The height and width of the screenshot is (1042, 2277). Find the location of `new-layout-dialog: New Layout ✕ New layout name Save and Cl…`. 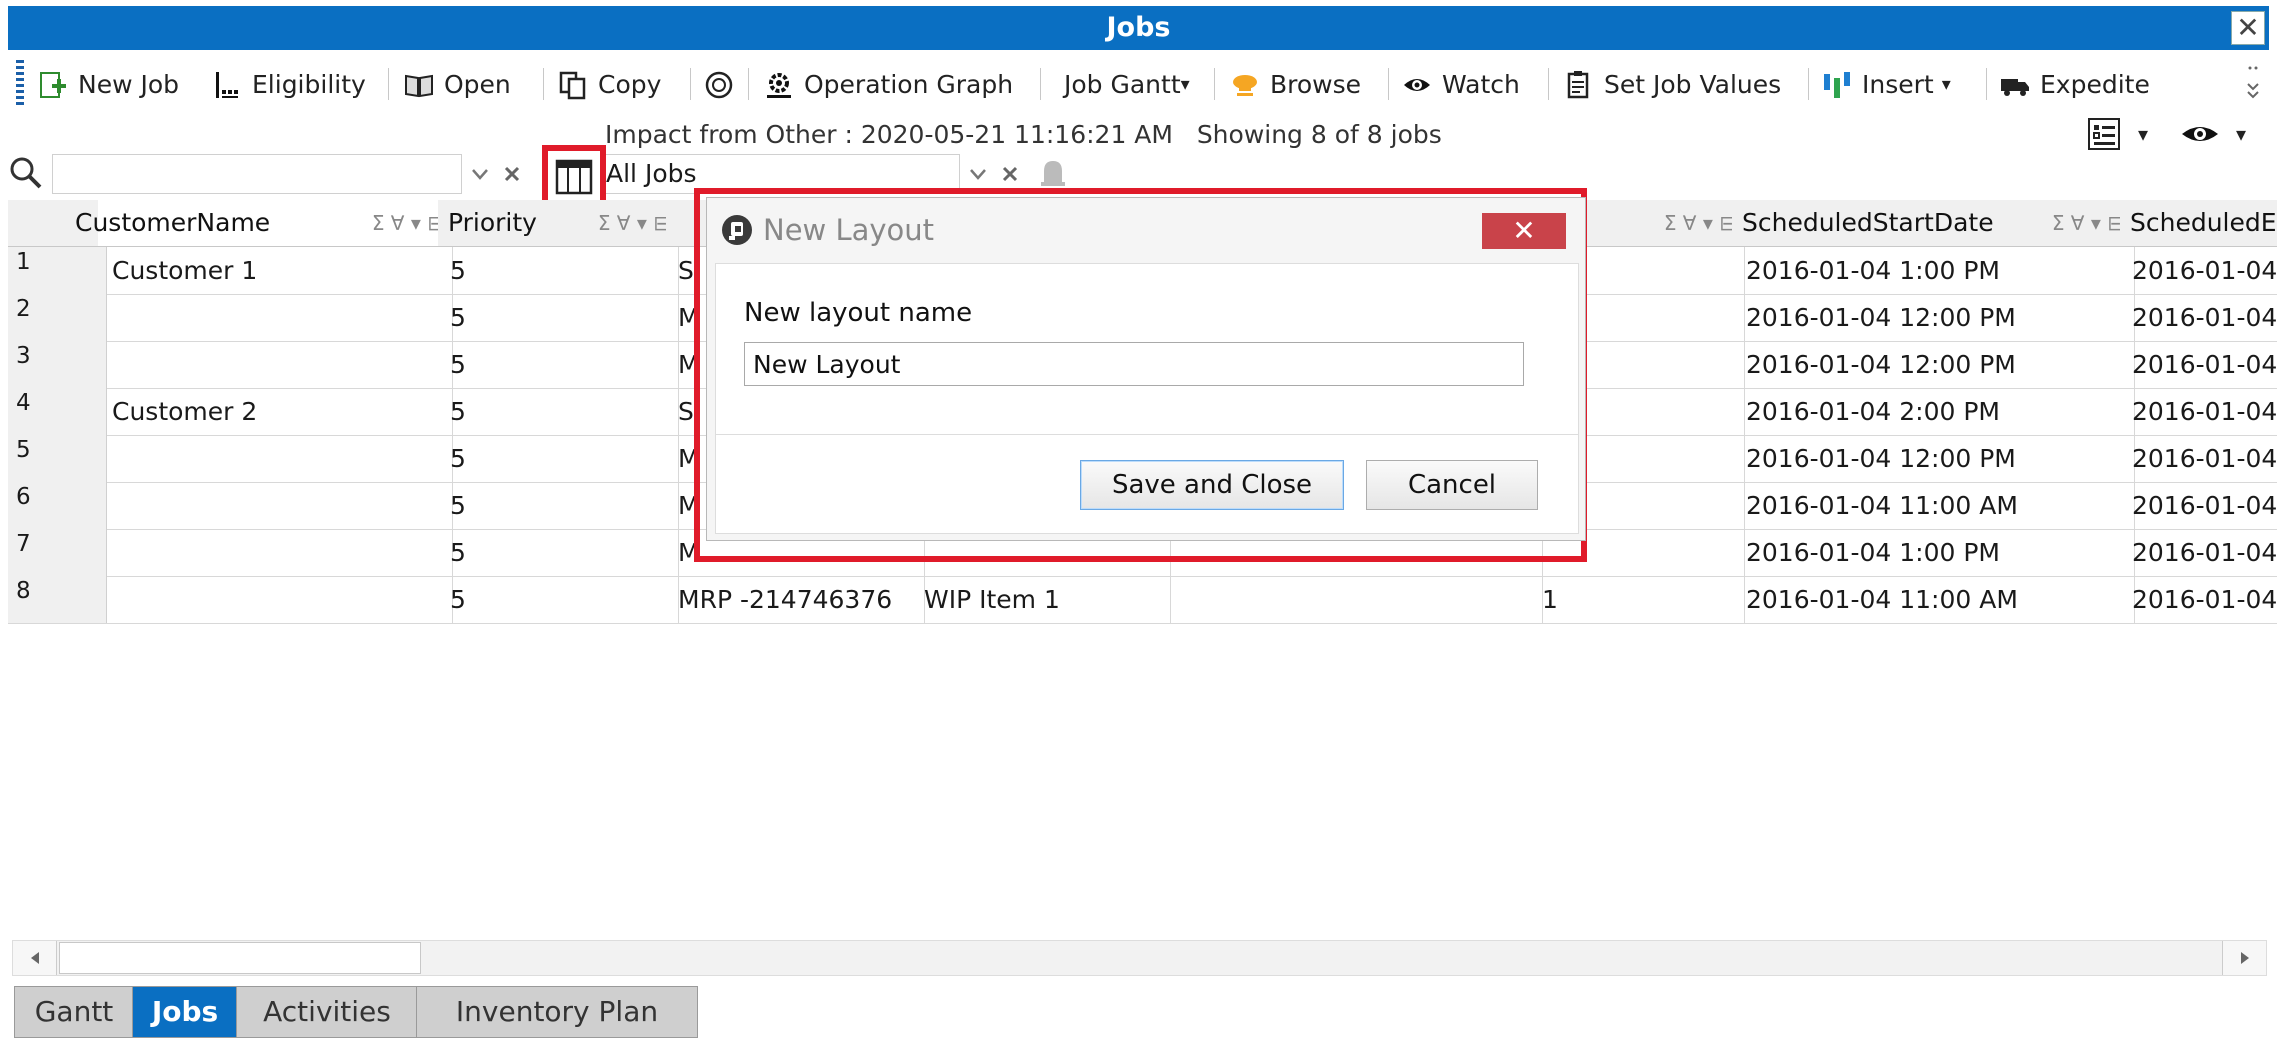

new-layout-dialog: New Layout ✕ New layout name Save and Cl… is located at coordinates (1146, 369).